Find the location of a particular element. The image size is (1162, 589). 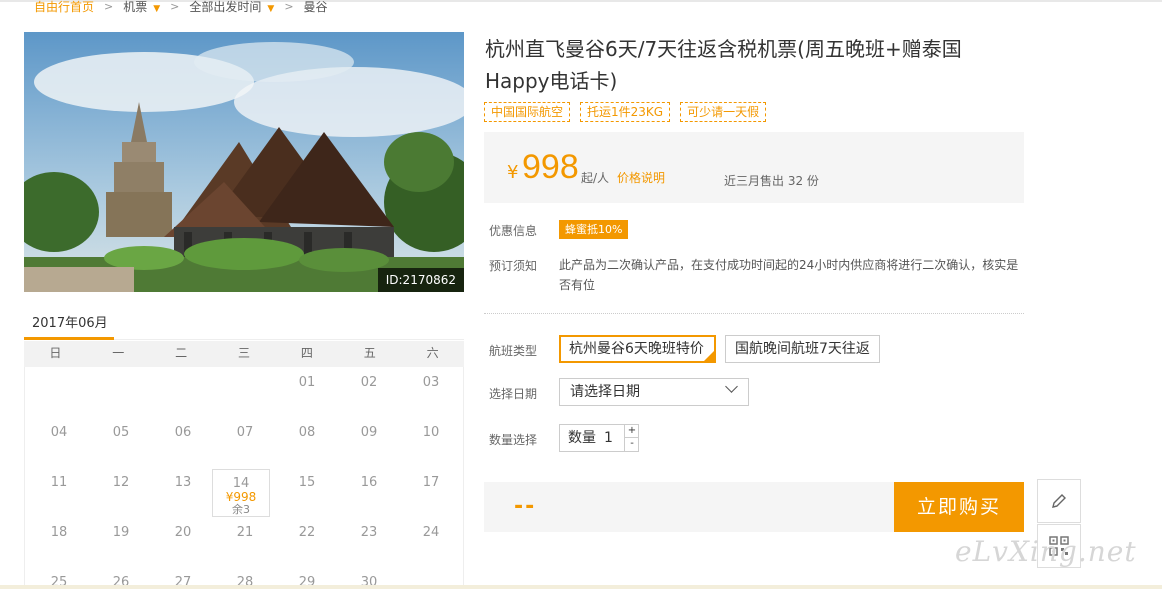

calendar-day: 09 is located at coordinates (369, 441).